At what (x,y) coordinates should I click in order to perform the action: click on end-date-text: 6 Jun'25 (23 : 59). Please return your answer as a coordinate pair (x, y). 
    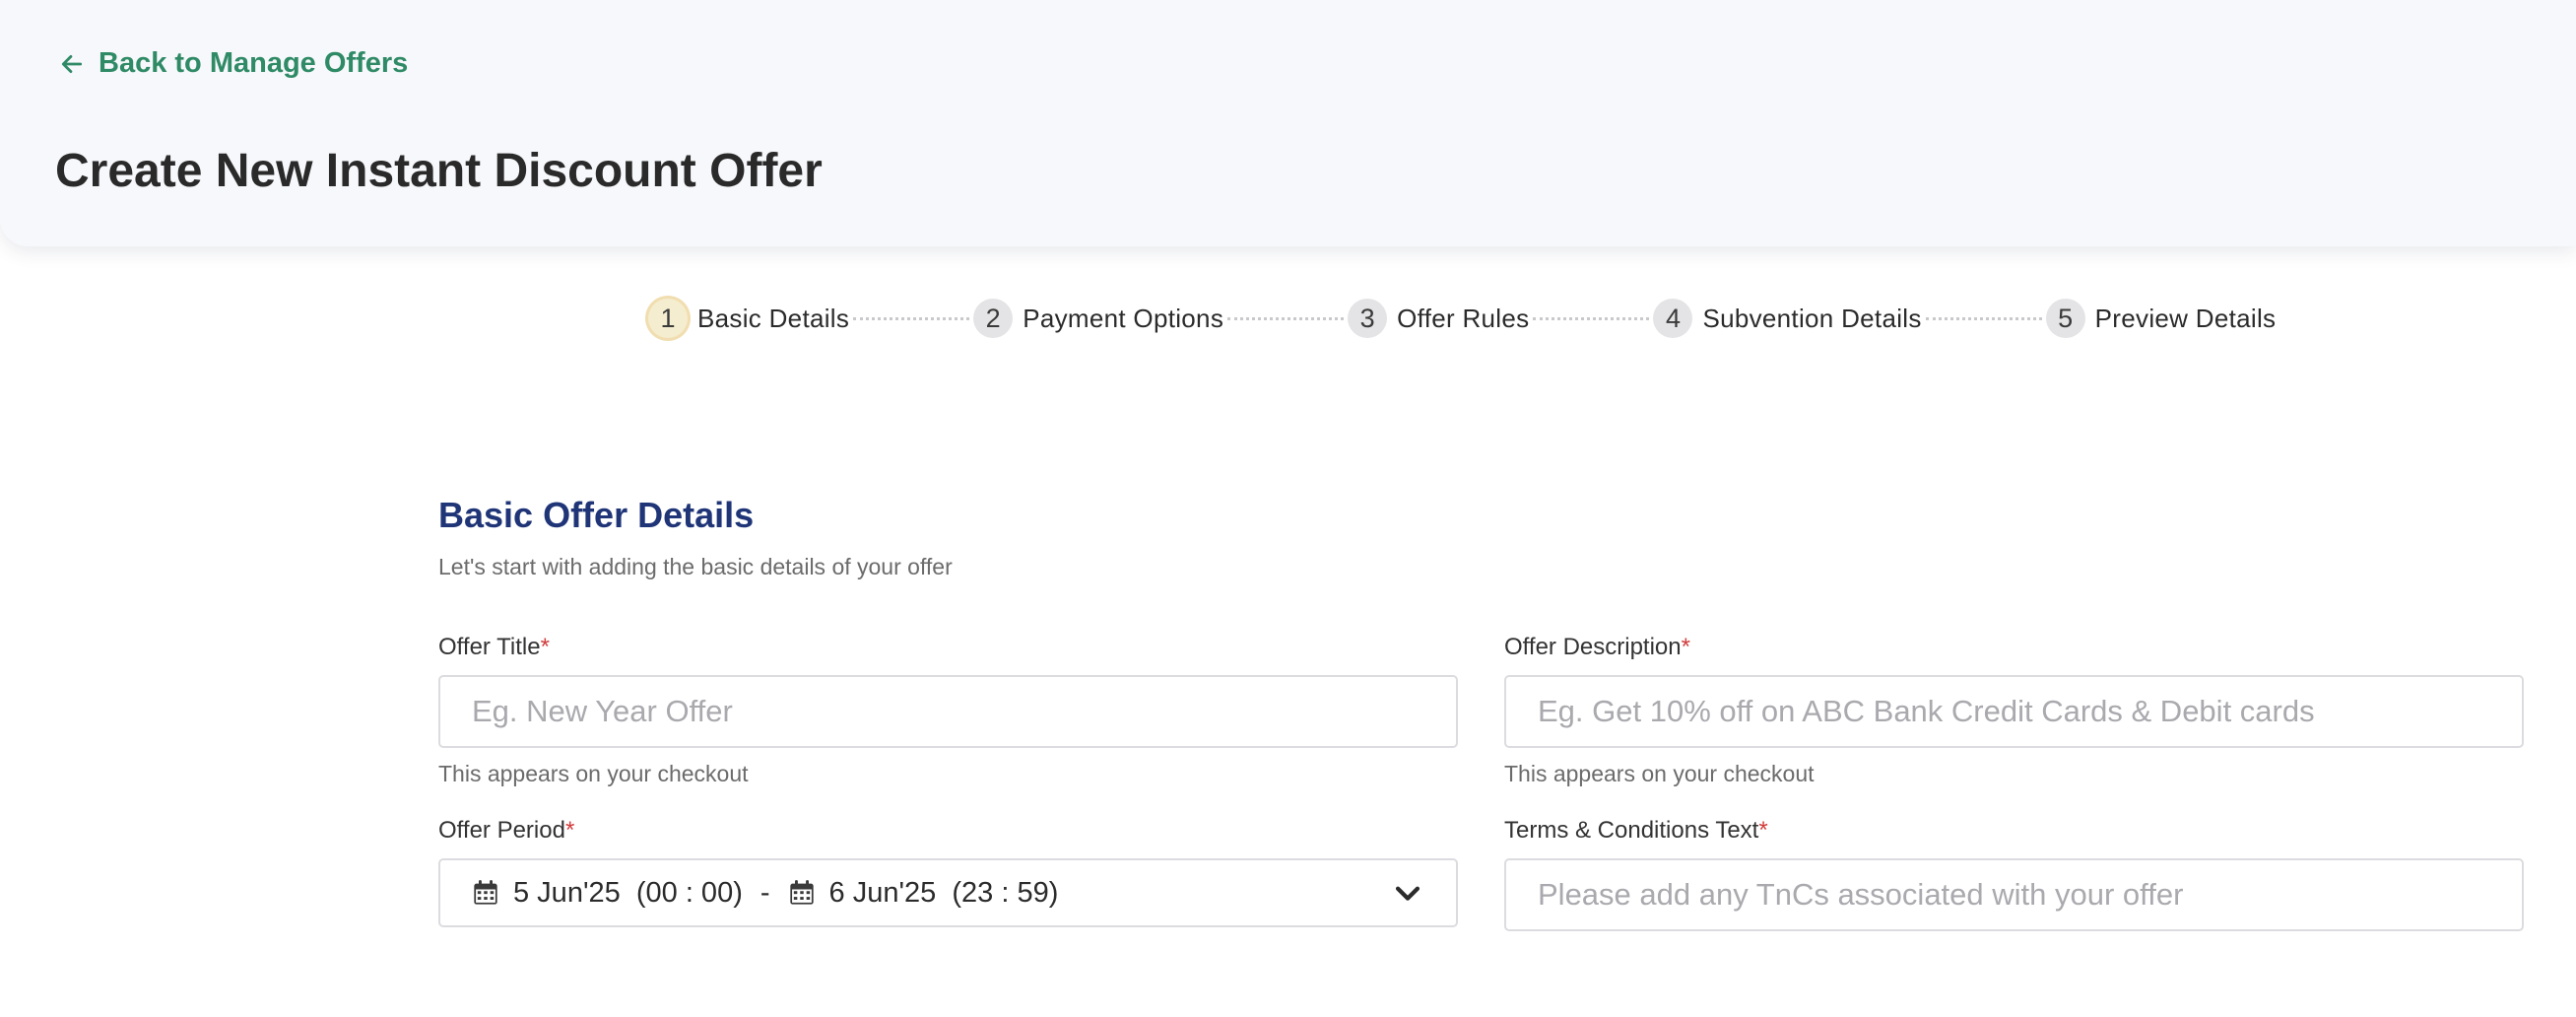
    Looking at the image, I should click on (944, 892).